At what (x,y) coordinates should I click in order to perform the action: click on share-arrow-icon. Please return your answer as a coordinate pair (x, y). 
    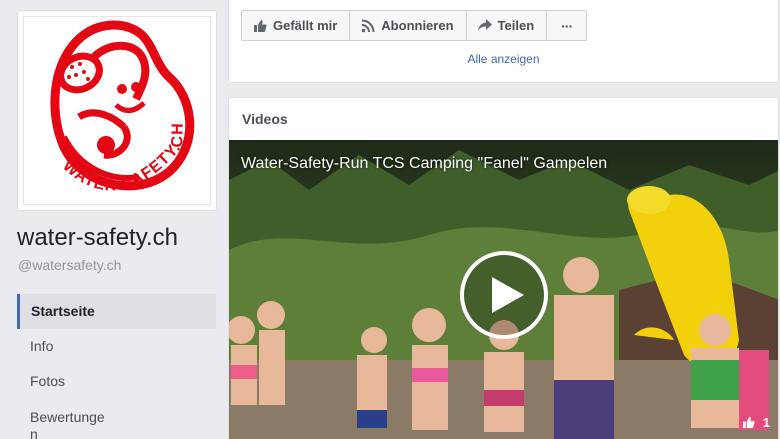
    Looking at the image, I should click on (484, 25).